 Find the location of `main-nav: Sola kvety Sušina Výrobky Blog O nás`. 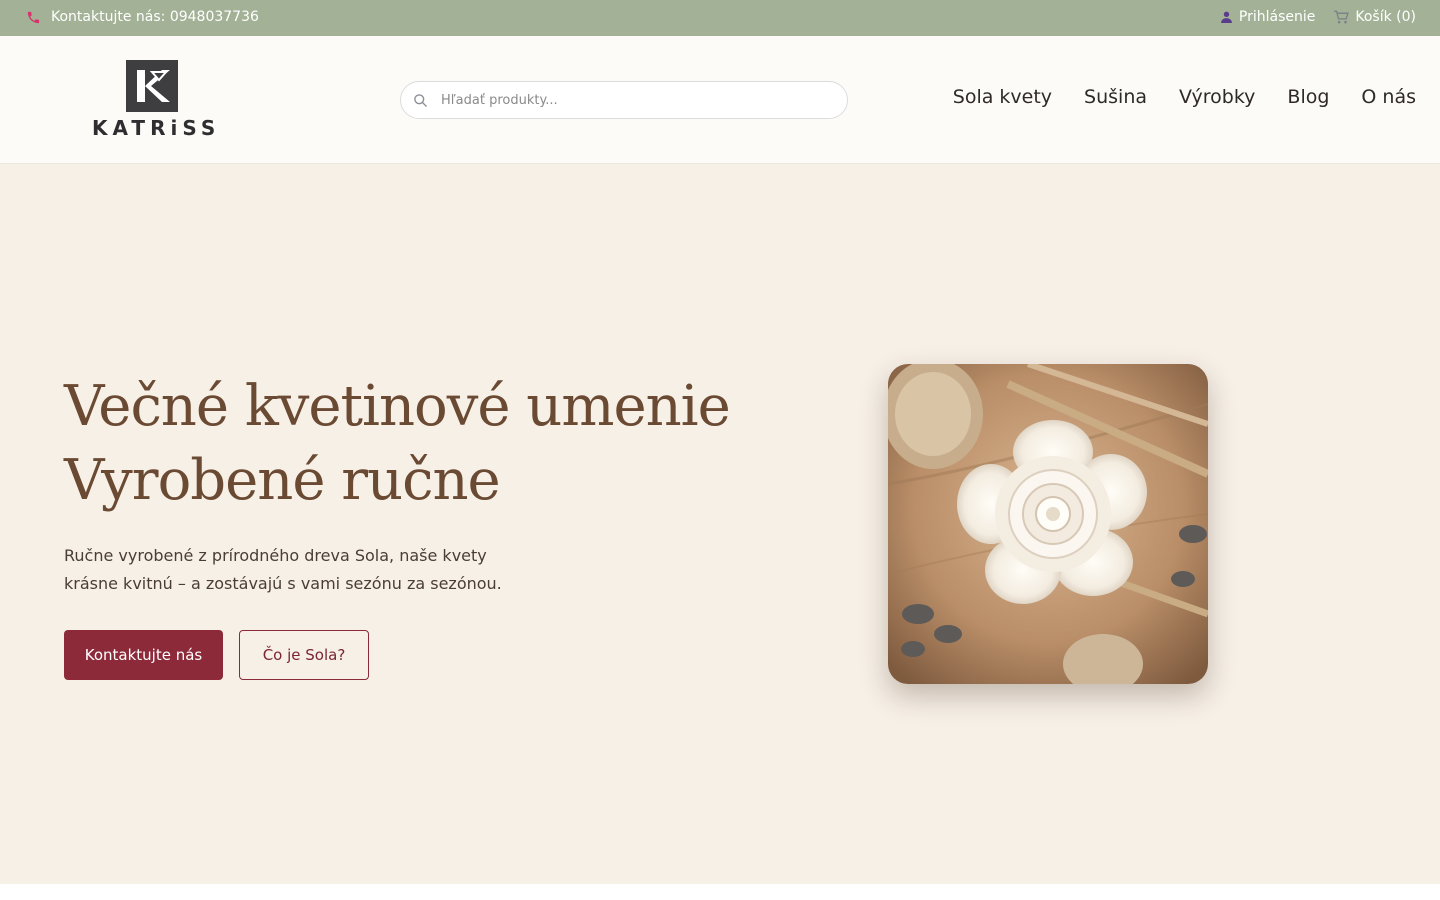

main-nav: Sola kvety Sušina Výrobky Blog O nás is located at coordinates (1184, 97).